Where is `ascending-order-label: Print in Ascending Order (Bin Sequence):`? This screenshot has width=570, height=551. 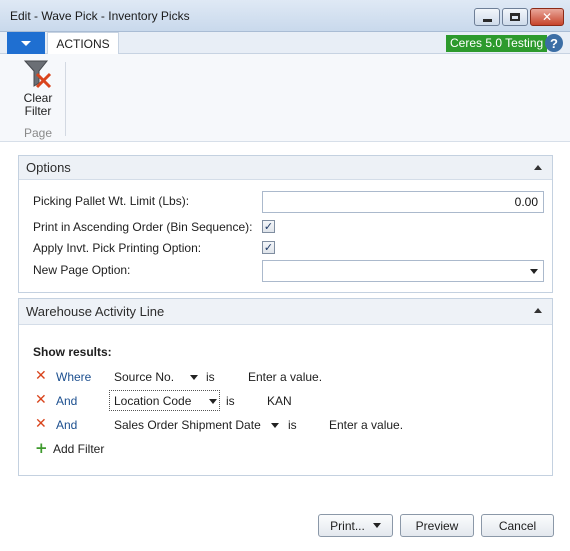
ascending-order-label: Print in Ascending Order (Bin Sequence): is located at coordinates (143, 227).